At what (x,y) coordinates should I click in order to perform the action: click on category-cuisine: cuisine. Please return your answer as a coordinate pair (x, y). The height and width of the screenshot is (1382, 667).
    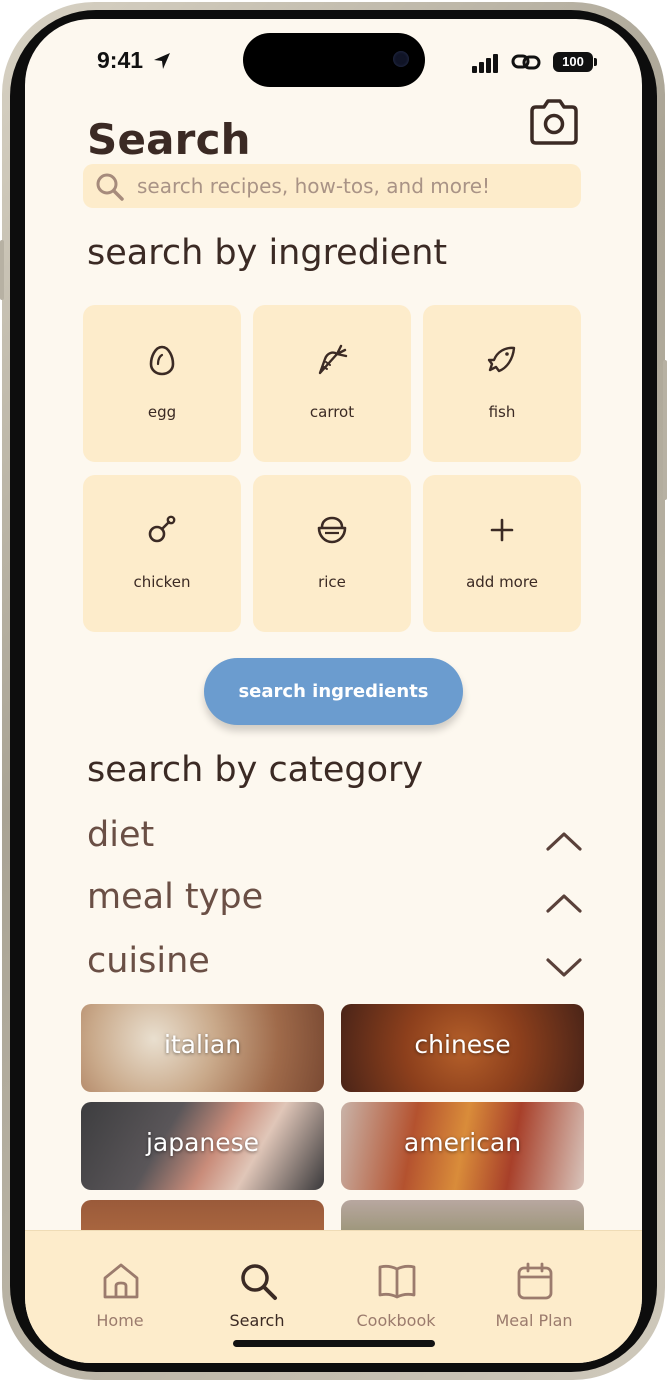
    Looking at the image, I should click on (337, 966).